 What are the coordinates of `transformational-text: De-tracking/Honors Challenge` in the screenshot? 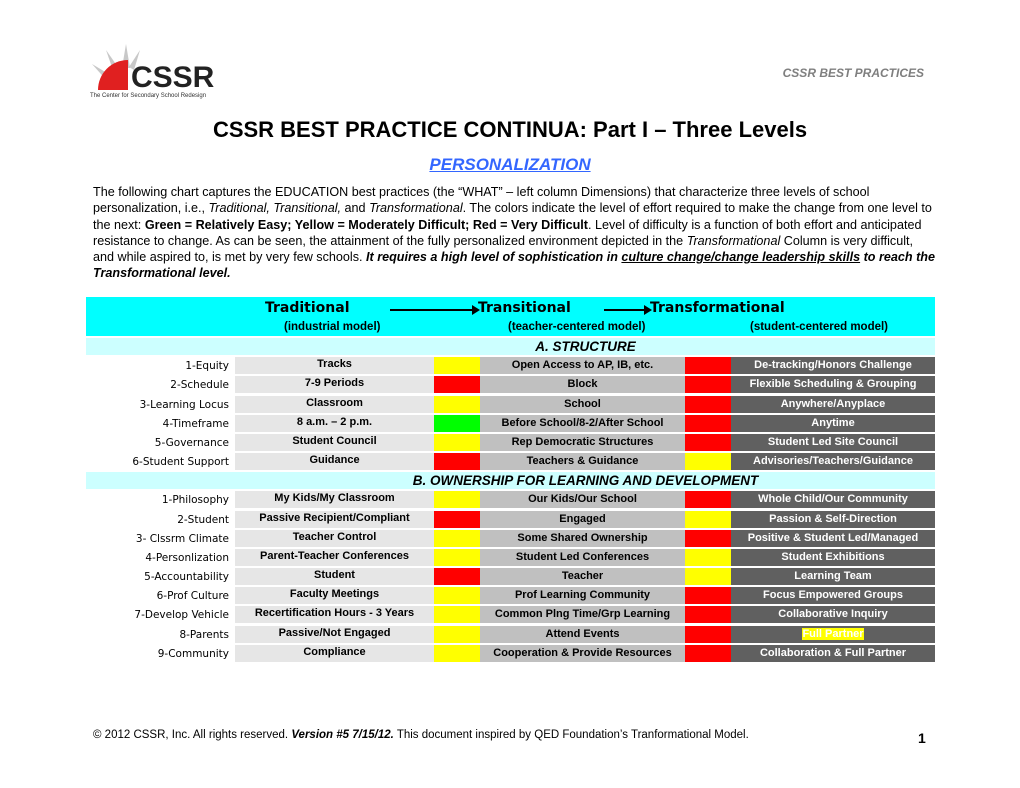 It's located at (833, 365).